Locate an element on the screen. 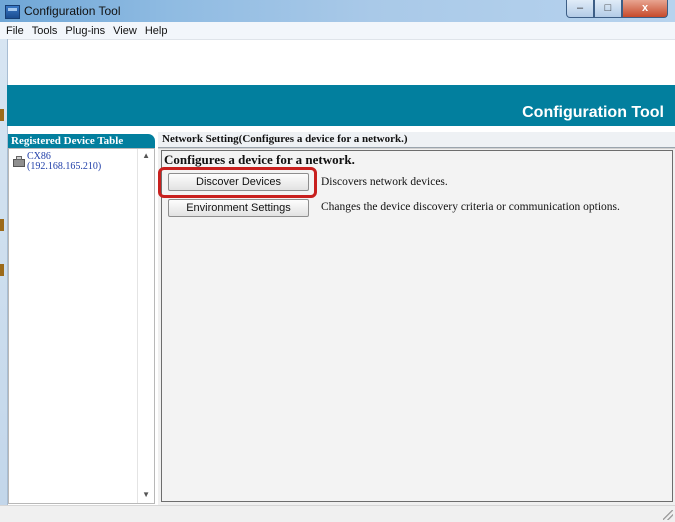 The width and height of the screenshot is (675, 522). registered-device-table-tab: Registered Device Table is located at coordinates (81, 141).